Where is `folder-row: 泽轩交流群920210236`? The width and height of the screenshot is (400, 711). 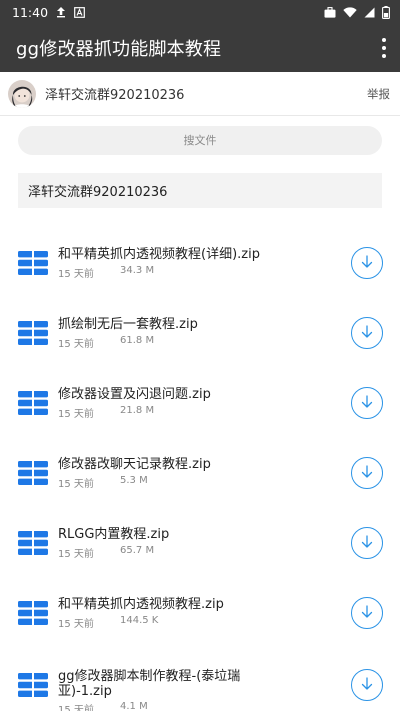 folder-row: 泽轩交流群920210236 is located at coordinates (200, 190).